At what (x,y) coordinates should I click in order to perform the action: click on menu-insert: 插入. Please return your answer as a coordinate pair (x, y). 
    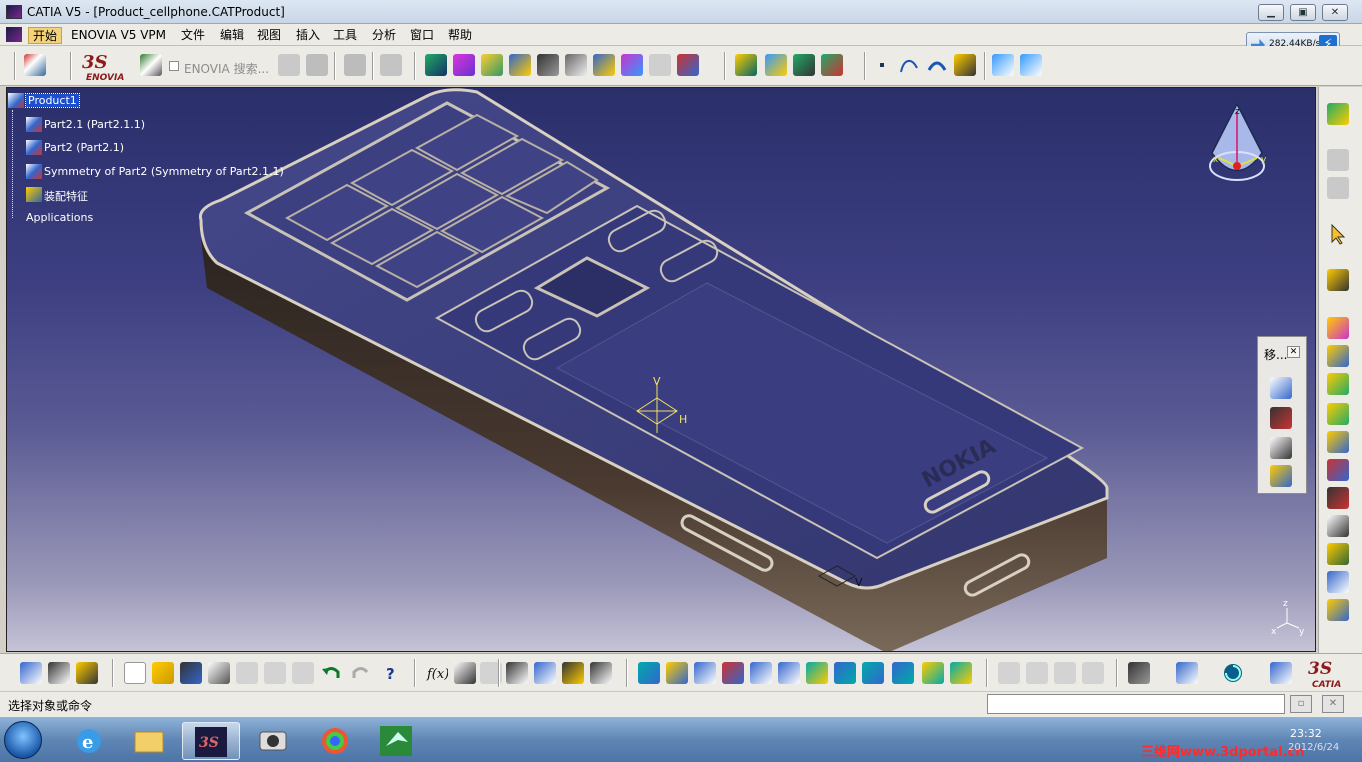
    Looking at the image, I should click on (308, 35).